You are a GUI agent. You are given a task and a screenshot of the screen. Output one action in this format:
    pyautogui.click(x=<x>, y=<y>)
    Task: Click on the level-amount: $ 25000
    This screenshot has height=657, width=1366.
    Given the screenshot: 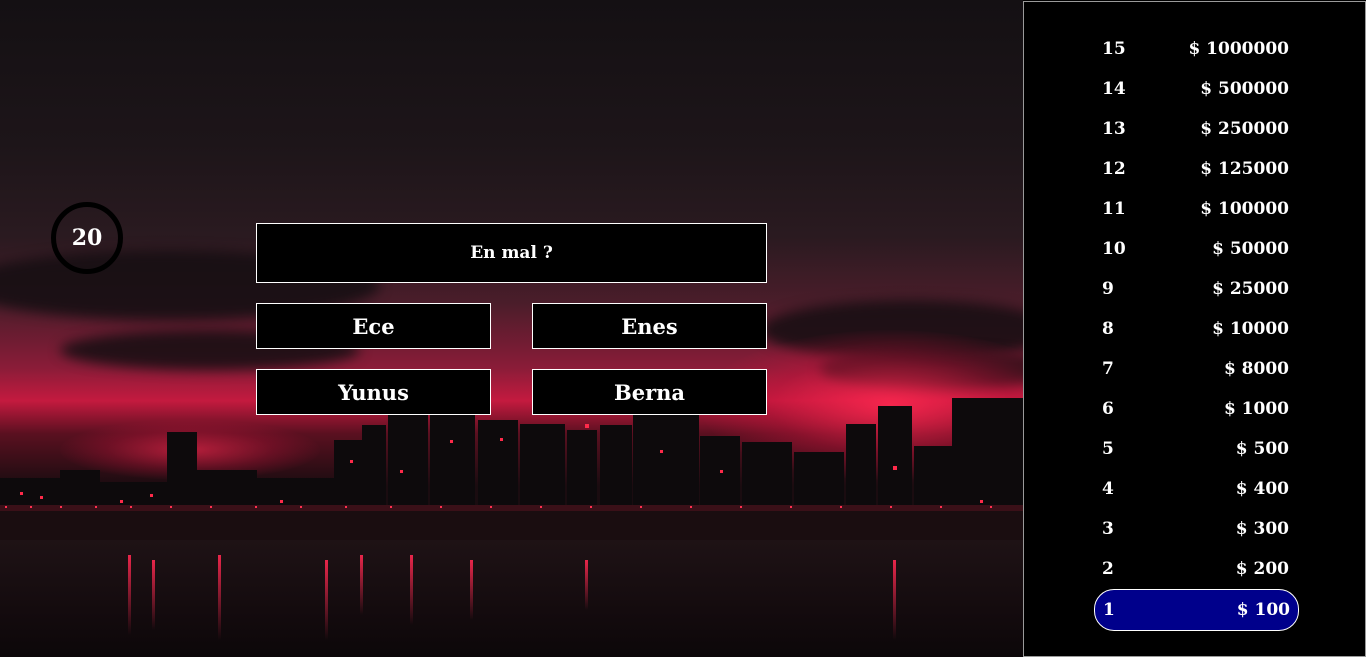 What is the action you would take?
    pyautogui.click(x=1250, y=289)
    